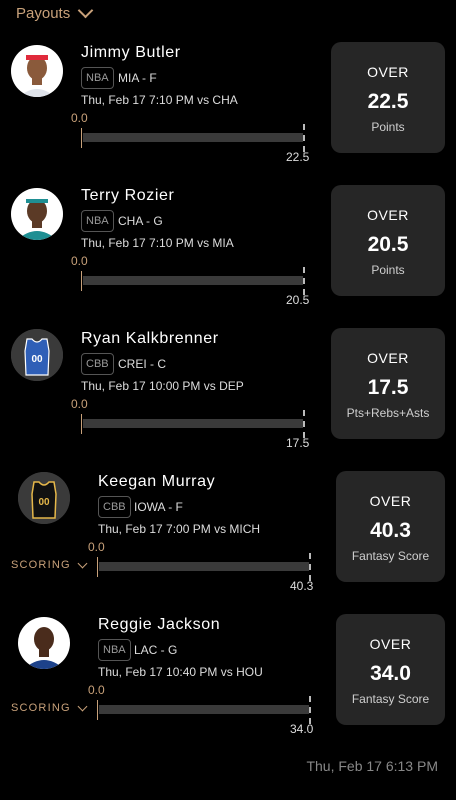 The width and height of the screenshot is (456, 800). What do you see at coordinates (390, 673) in the screenshot?
I see `projection-line: 34.0` at bounding box center [390, 673].